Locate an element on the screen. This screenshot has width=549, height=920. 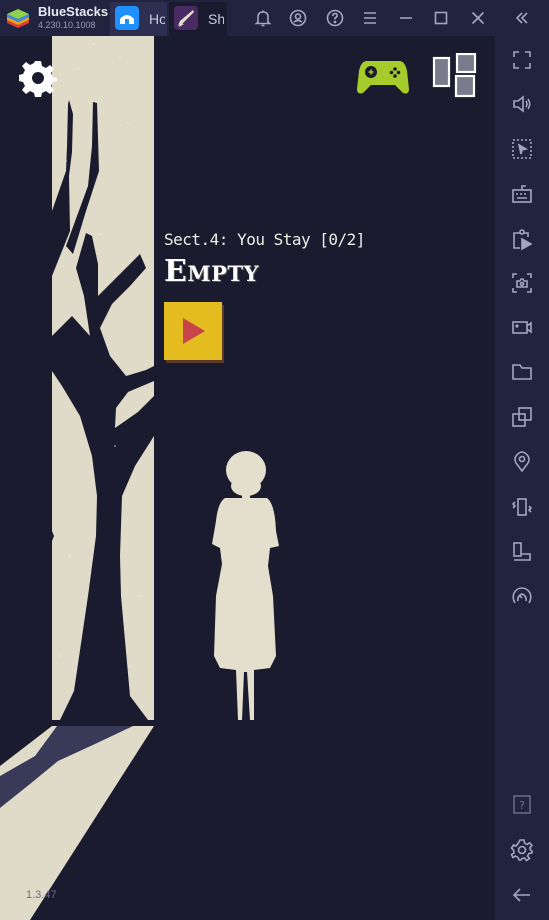
fullscreen-icon is located at coordinates (522, 60).